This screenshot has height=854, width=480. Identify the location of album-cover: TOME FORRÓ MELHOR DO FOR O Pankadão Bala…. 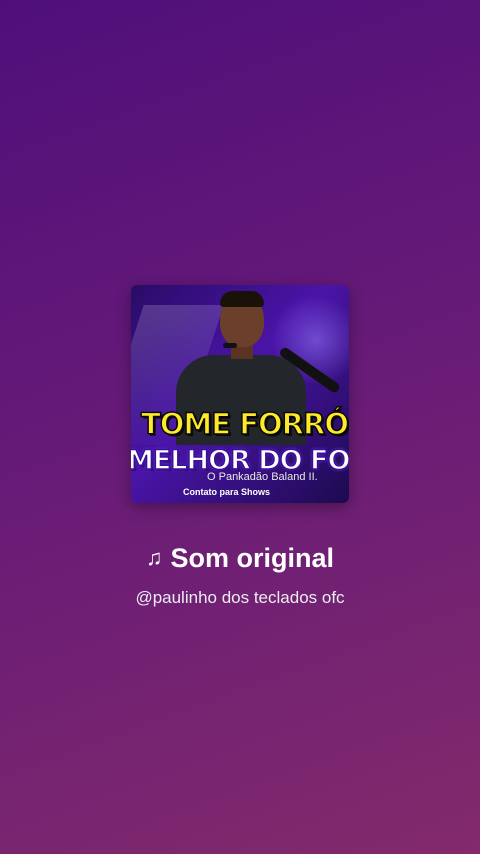
(240, 394).